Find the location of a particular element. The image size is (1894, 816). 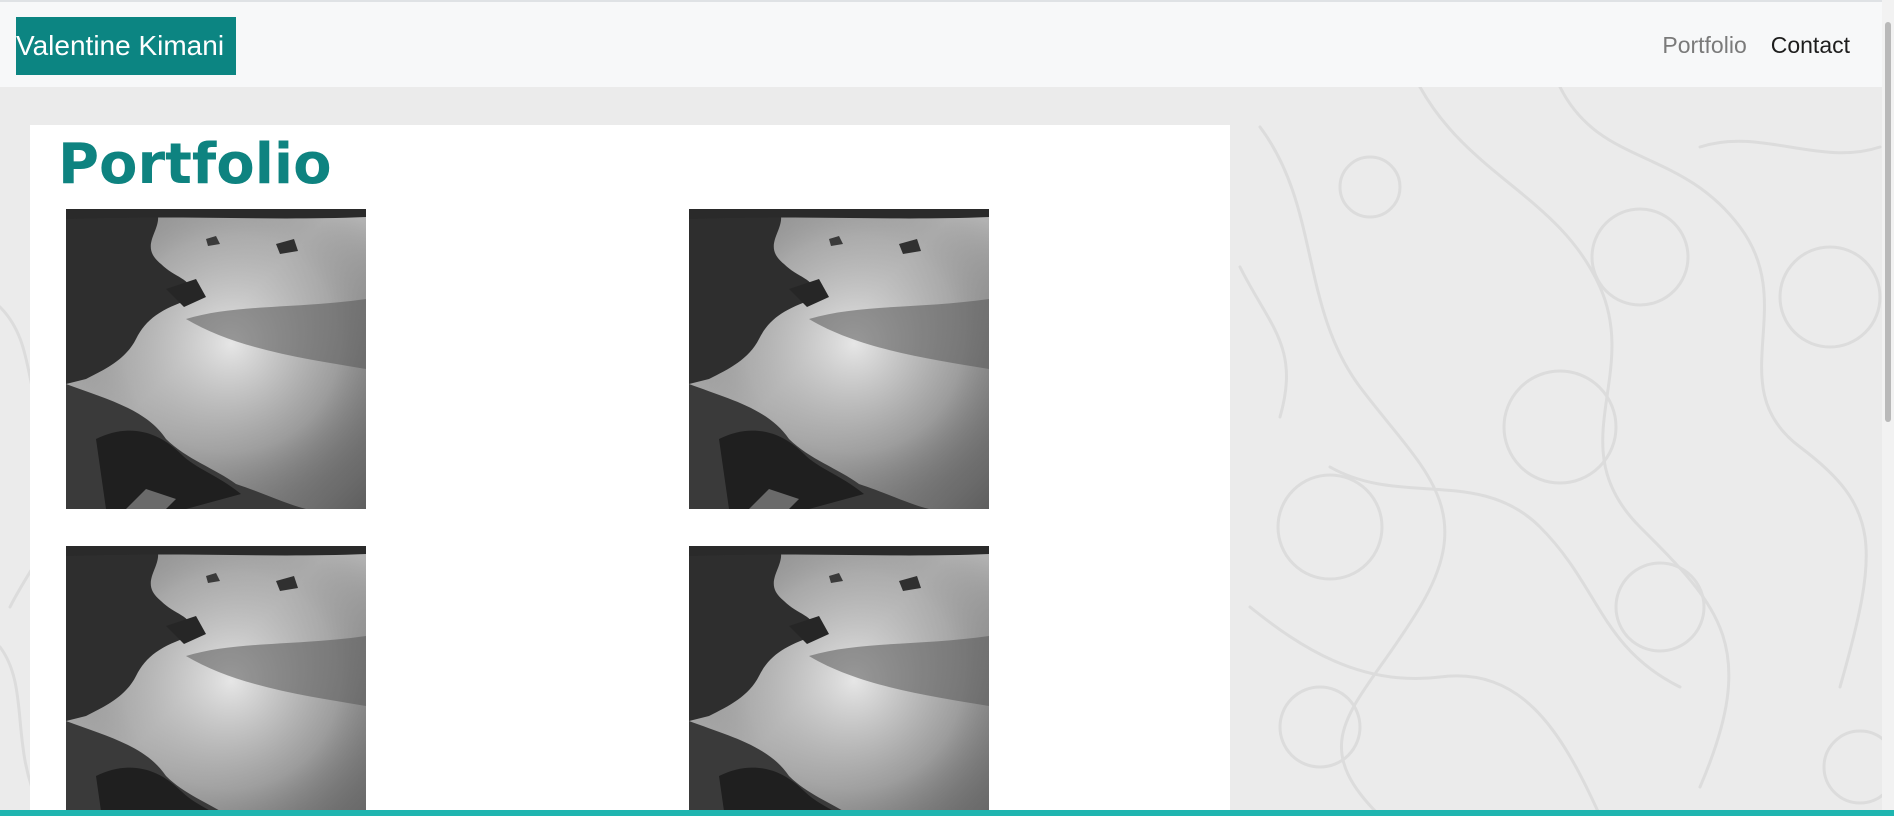

page-title: Portfolio is located at coordinates (195, 164).